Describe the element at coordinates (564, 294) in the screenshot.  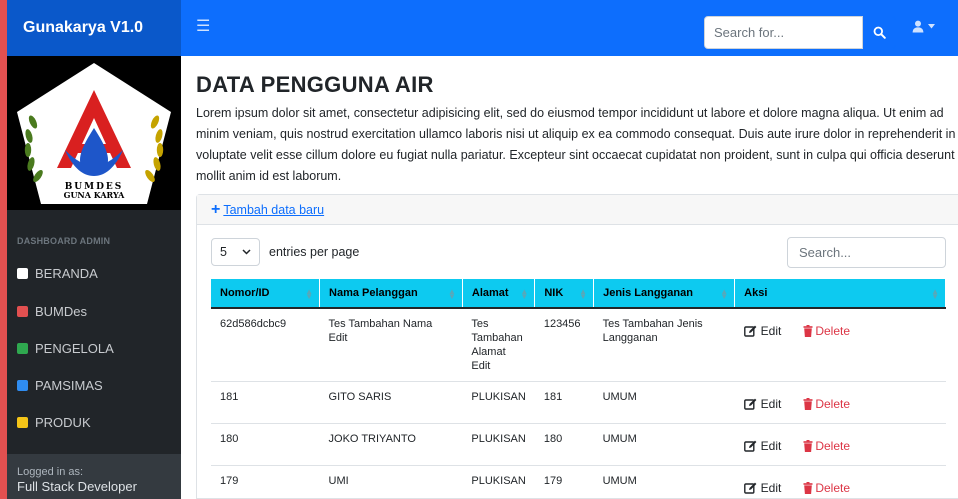
I see `column-header: NIK ▲ ▼` at that location.